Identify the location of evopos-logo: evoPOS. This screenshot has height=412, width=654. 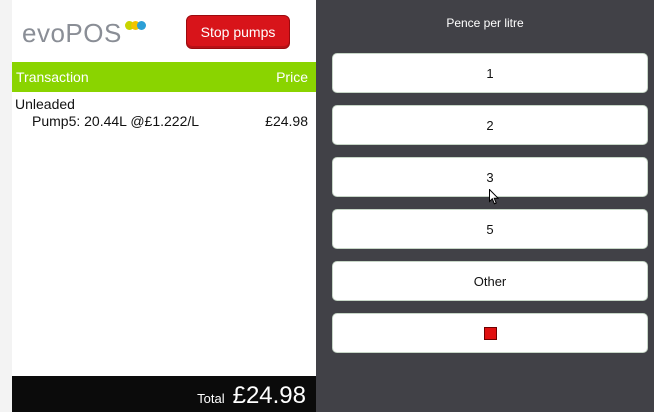
(84, 33).